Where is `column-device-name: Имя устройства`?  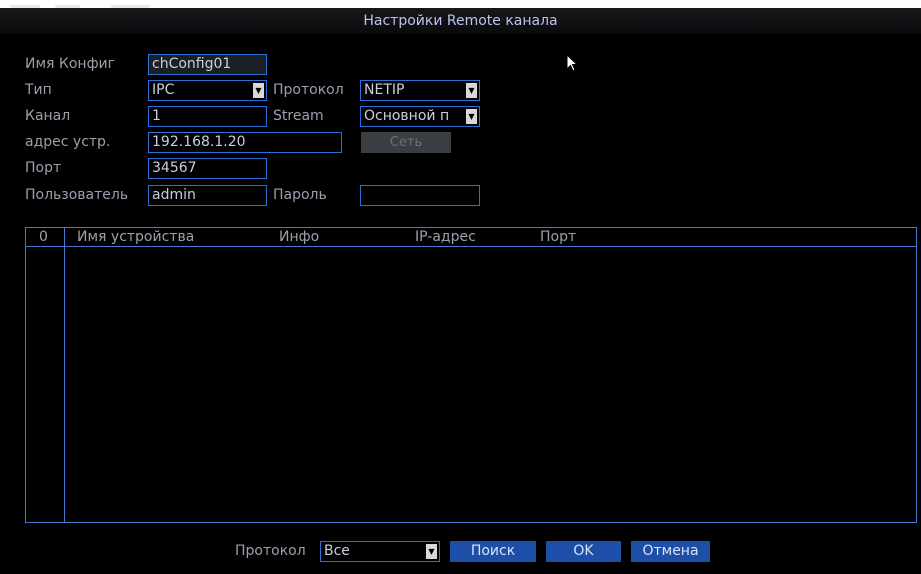
column-device-name: Имя устройства is located at coordinates (136, 237).